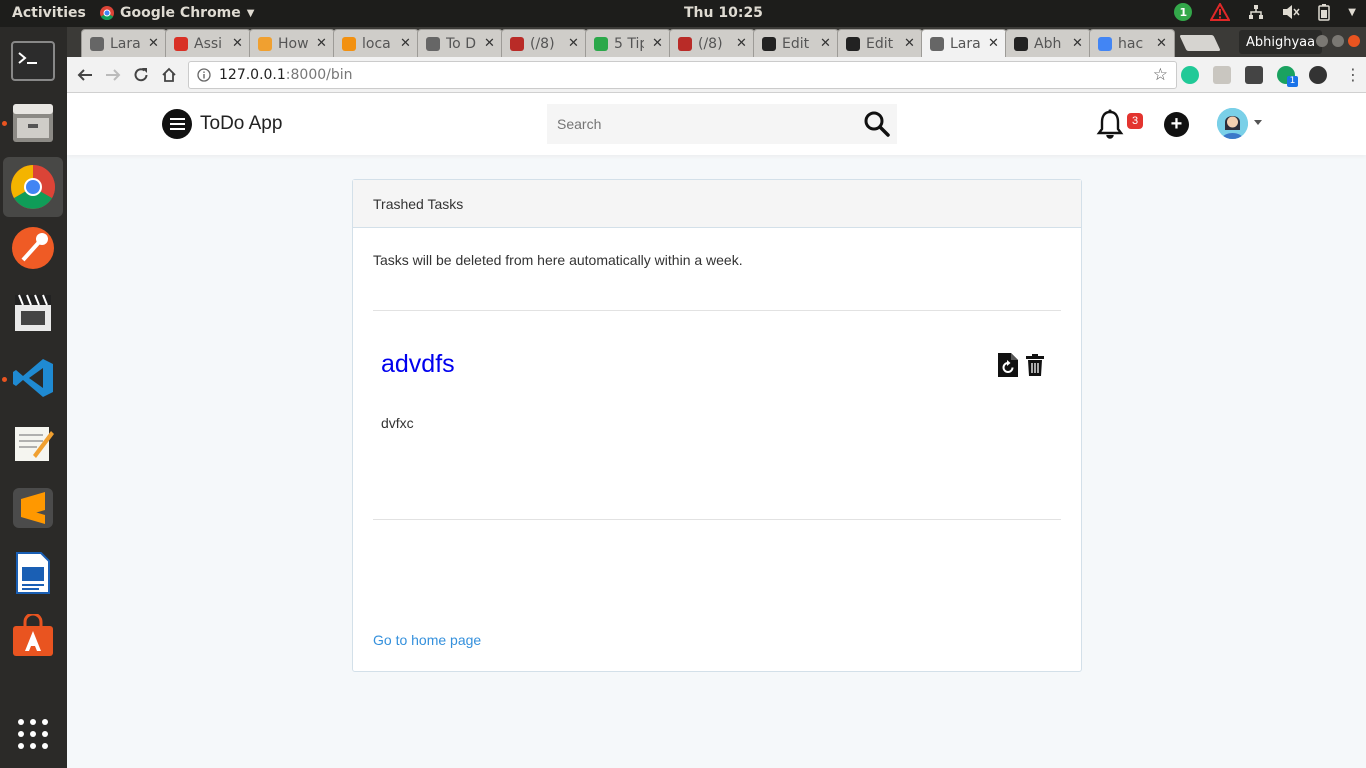  What do you see at coordinates (1353, 74) in the screenshot?
I see `kebab-menu-icon: ⋮` at bounding box center [1353, 74].